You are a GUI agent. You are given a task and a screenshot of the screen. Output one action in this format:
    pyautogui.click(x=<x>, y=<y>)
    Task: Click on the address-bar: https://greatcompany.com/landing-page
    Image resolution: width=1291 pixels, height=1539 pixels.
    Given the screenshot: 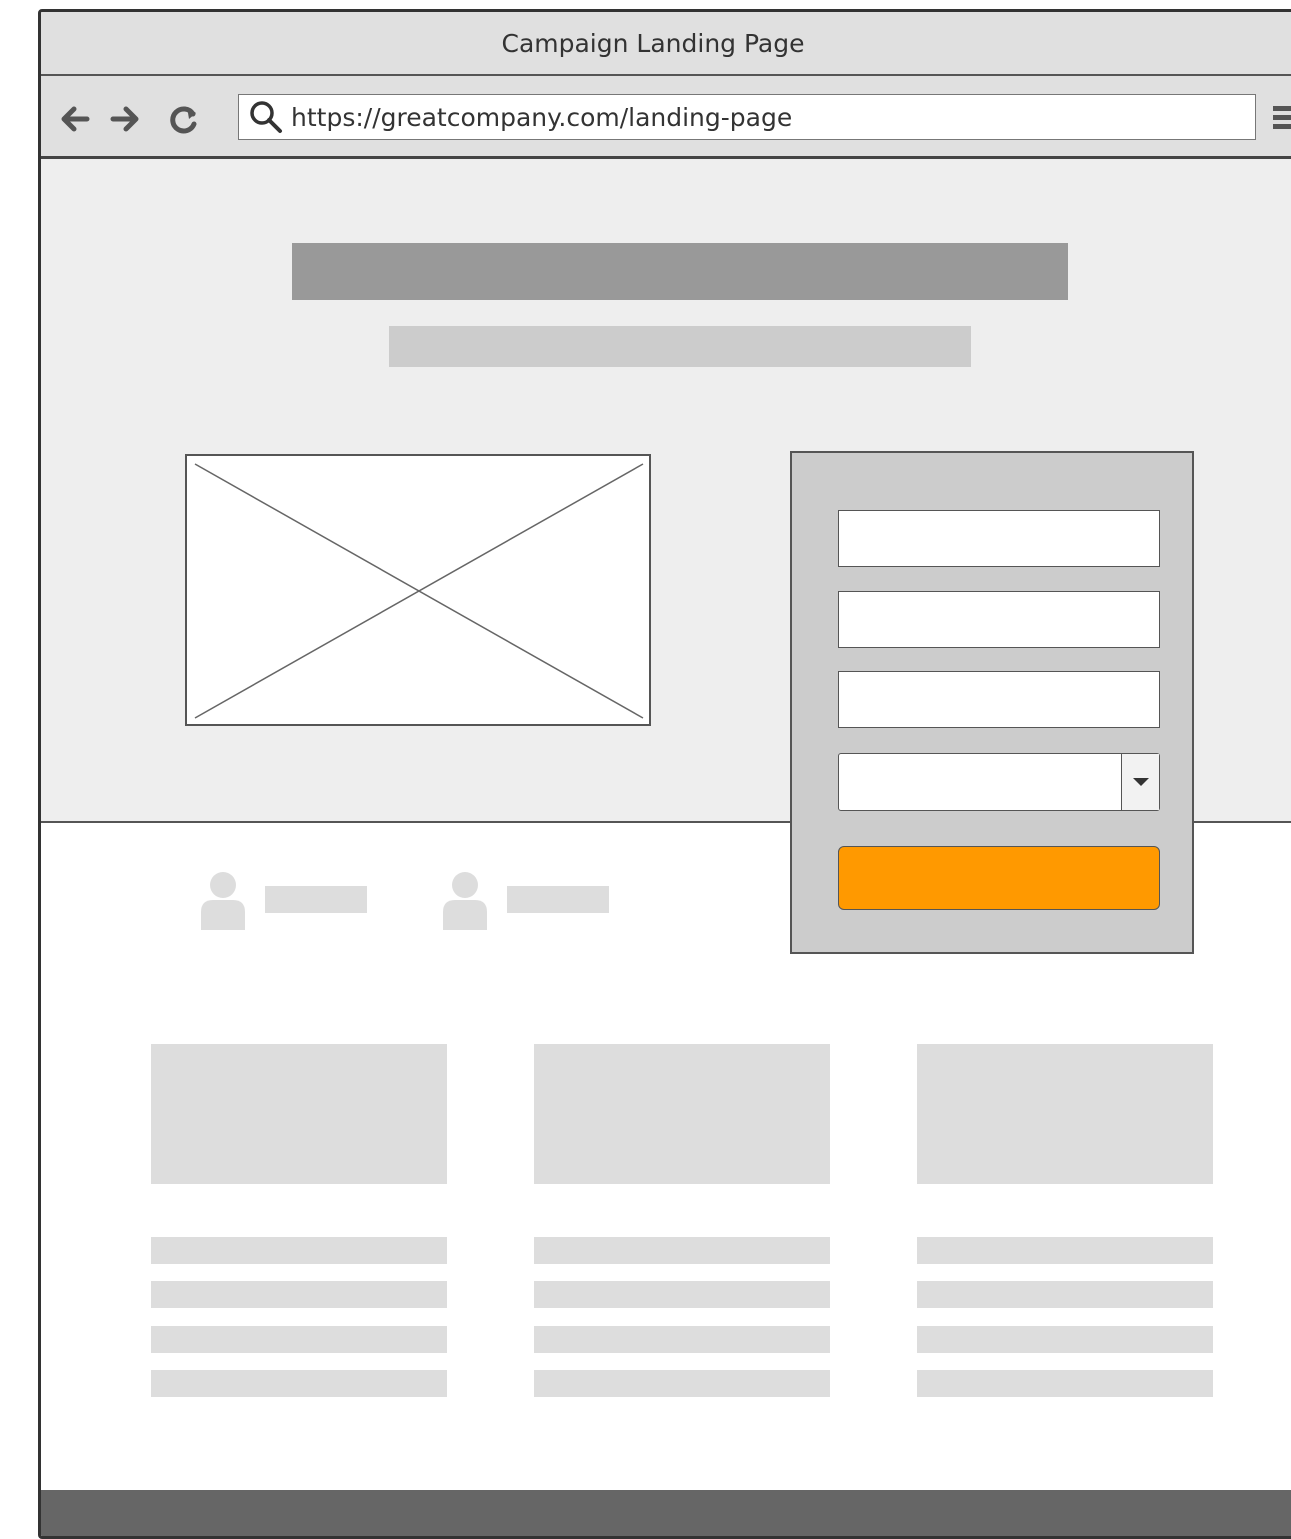 What is the action you would take?
    pyautogui.click(x=747, y=117)
    